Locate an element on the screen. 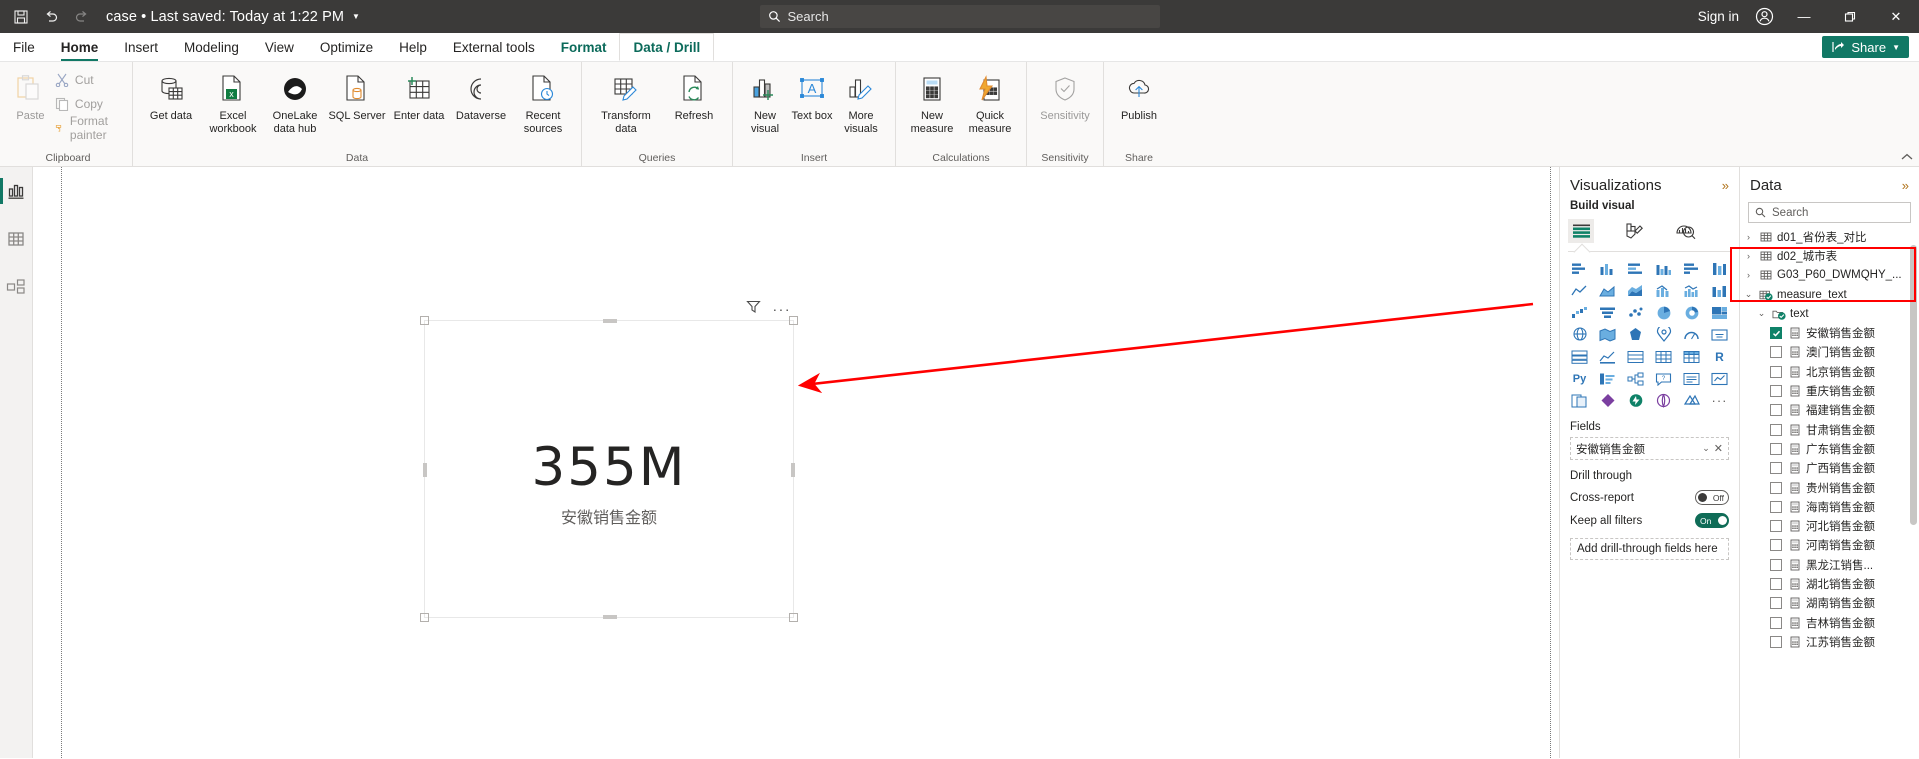 This screenshot has width=1919, height=759. avatar is located at coordinates (1764, 16).